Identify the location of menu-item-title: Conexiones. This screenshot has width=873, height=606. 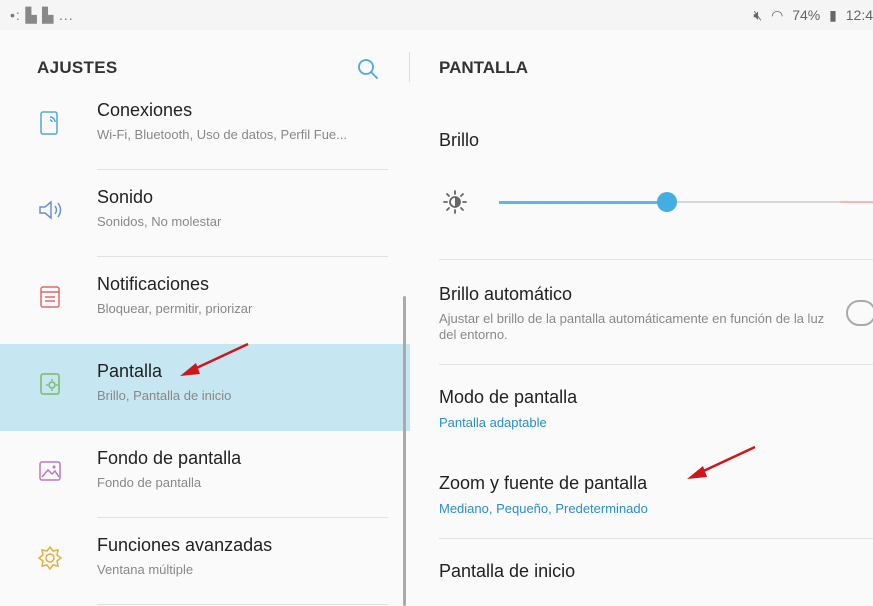
(145, 110).